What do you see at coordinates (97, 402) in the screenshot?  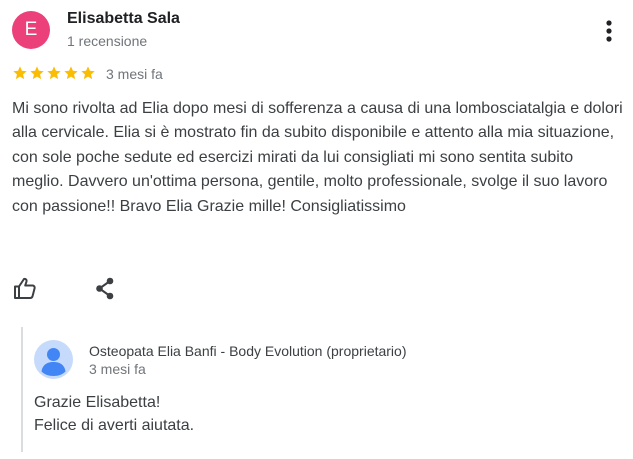 I see `owner-reply-line: Grazie Elisabetta!` at bounding box center [97, 402].